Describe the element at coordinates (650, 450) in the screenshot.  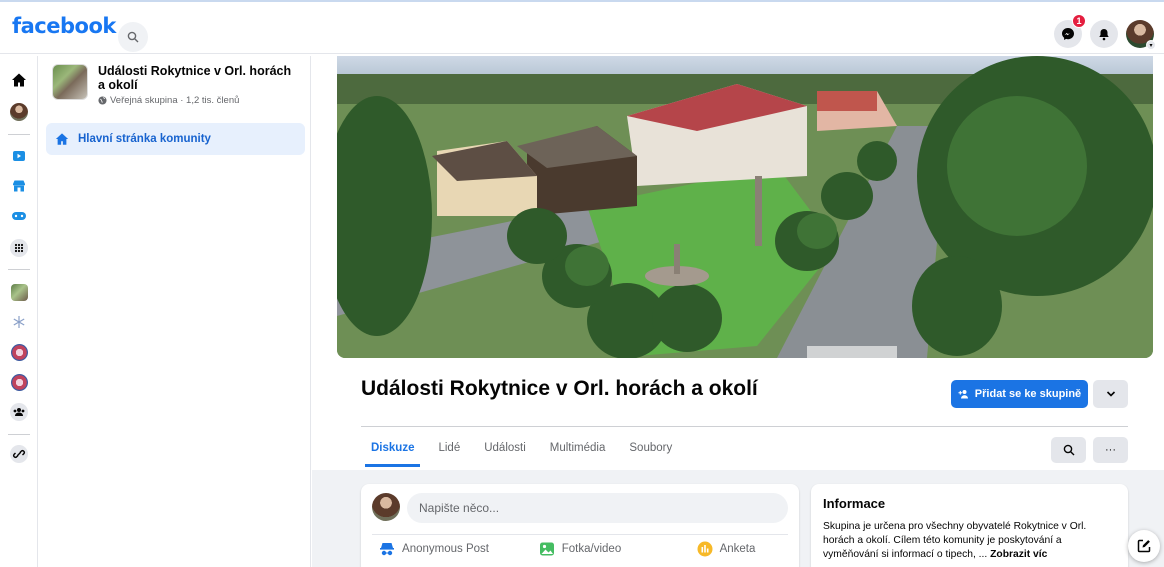
I see `tab-files: Soubory` at that location.